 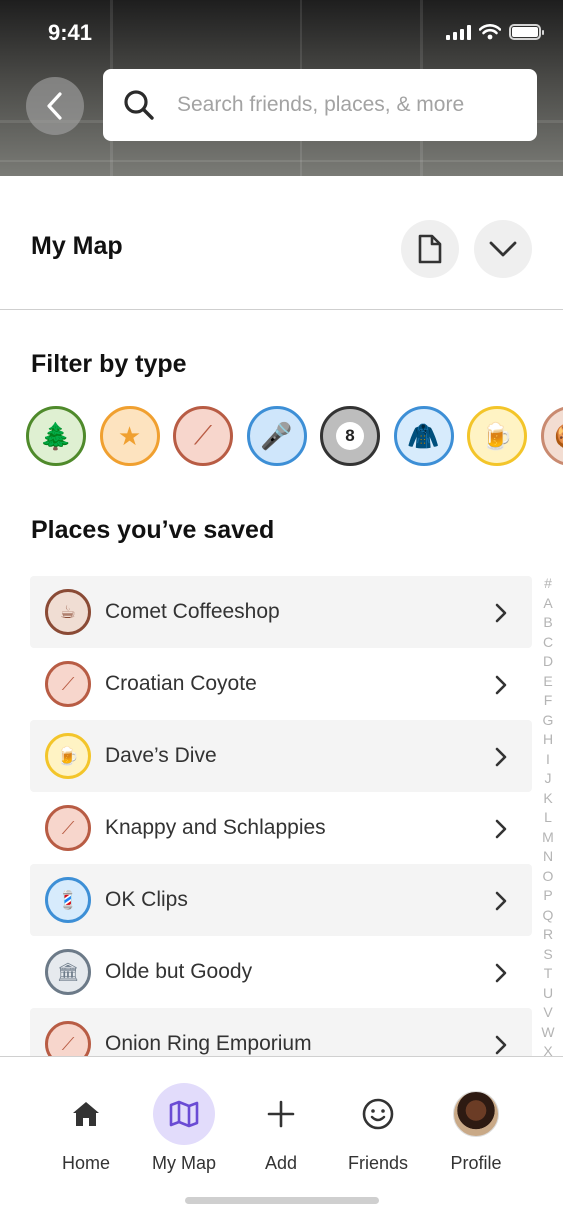 I want to click on home-icon, so click(x=86, y=1114).